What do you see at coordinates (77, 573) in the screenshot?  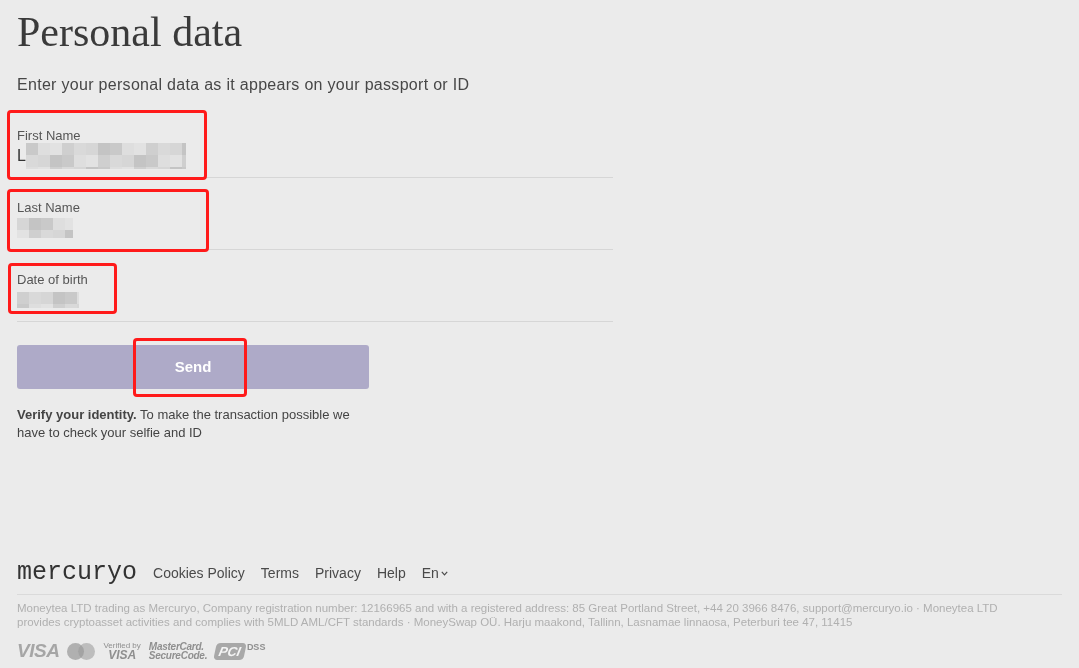 I see `brand-logo: mercuryo` at bounding box center [77, 573].